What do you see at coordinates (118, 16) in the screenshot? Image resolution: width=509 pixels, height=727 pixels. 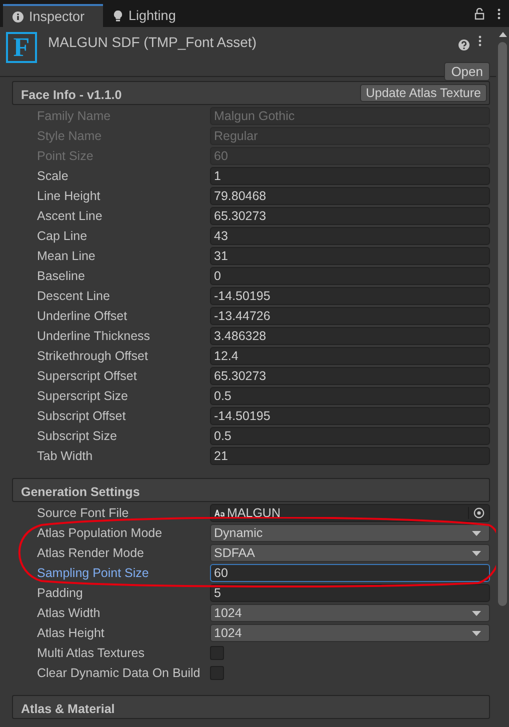 I see `lightbulb-icon` at bounding box center [118, 16].